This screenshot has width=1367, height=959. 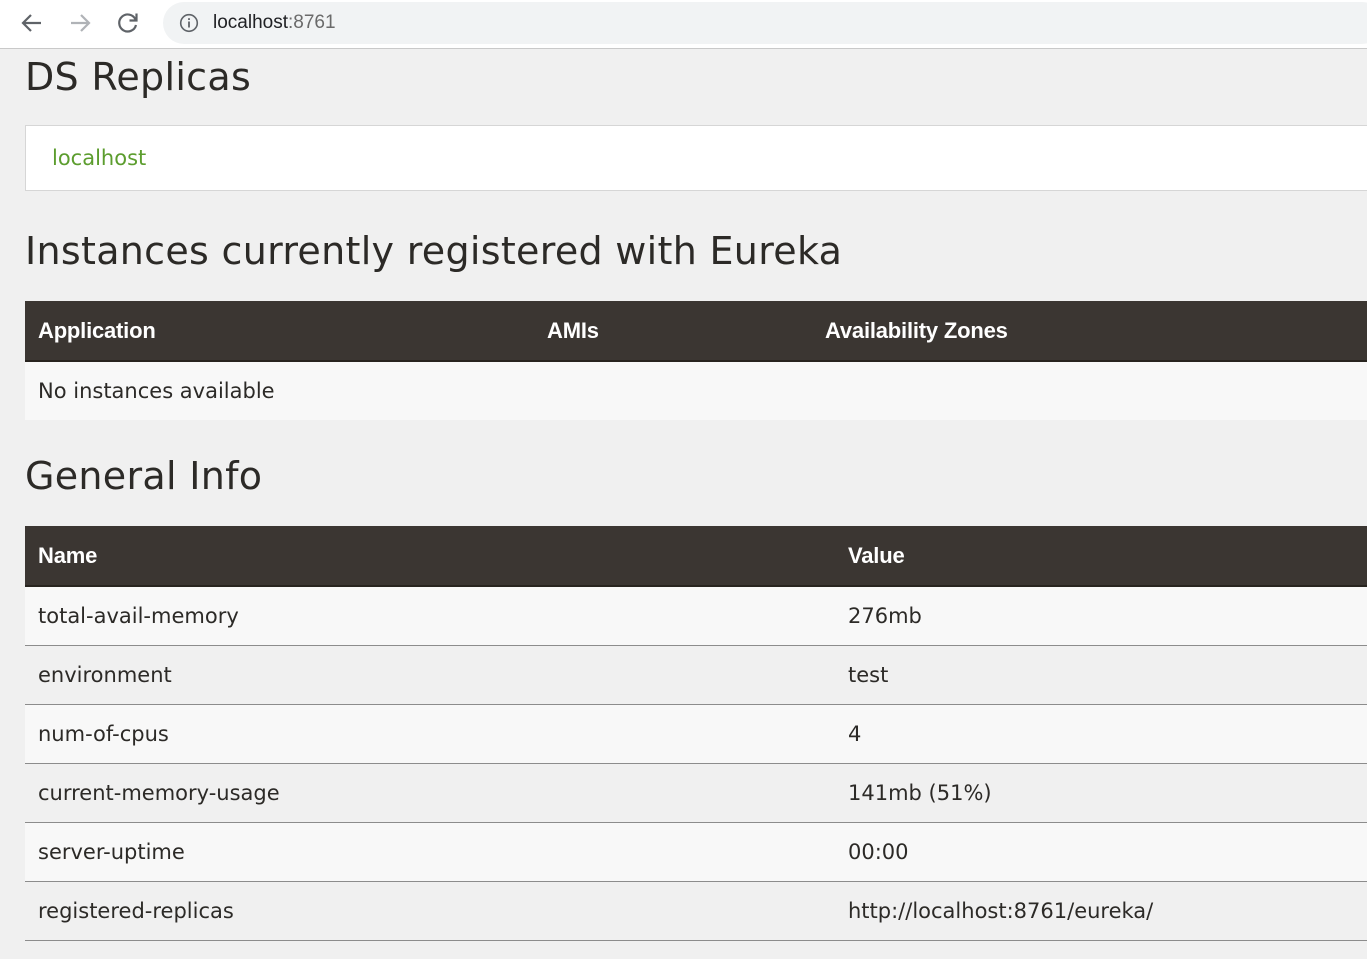 What do you see at coordinates (144, 476) in the screenshot?
I see `general-info-title: General Info` at bounding box center [144, 476].